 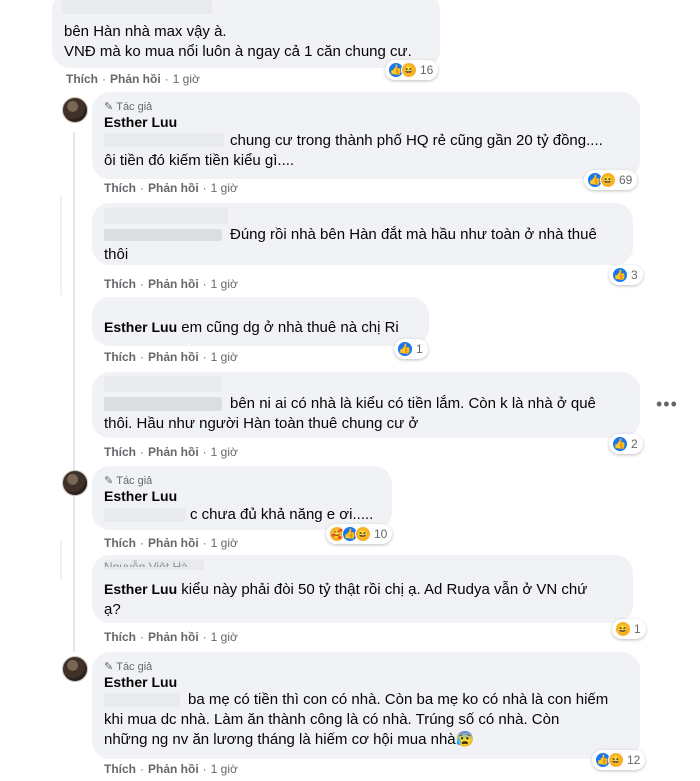 What do you see at coordinates (146, 563) in the screenshot?
I see `partial-name: Nguyễn Việt Hà` at bounding box center [146, 563].